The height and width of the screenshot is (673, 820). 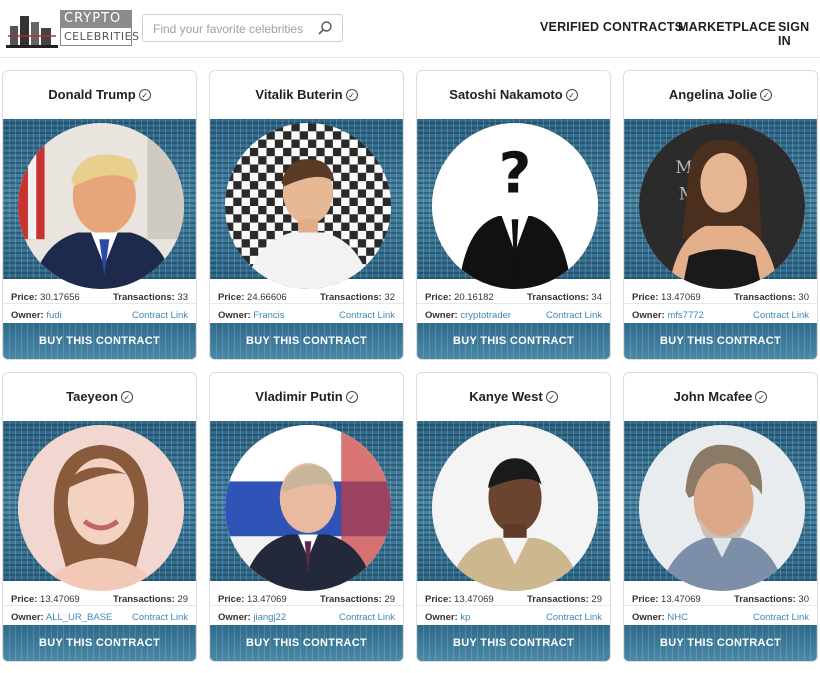 I want to click on search-box, so click(x=242, y=28).